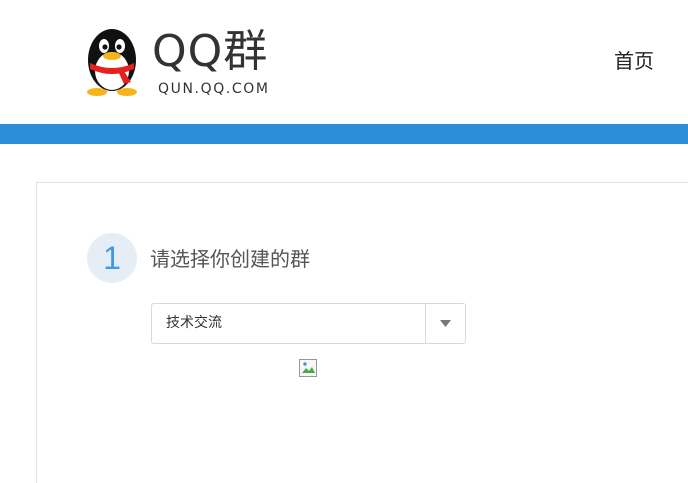 The image size is (688, 483). I want to click on side-panel, so click(632, 332).